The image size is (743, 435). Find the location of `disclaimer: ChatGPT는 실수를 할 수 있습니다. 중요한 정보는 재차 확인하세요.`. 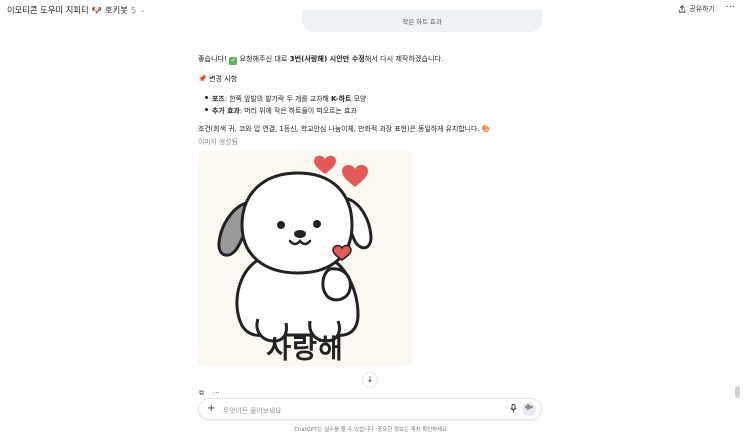

disclaimer: ChatGPT는 실수를 할 수 있습니다. 중요한 정보는 재차 확인하세요. is located at coordinates (371, 430).